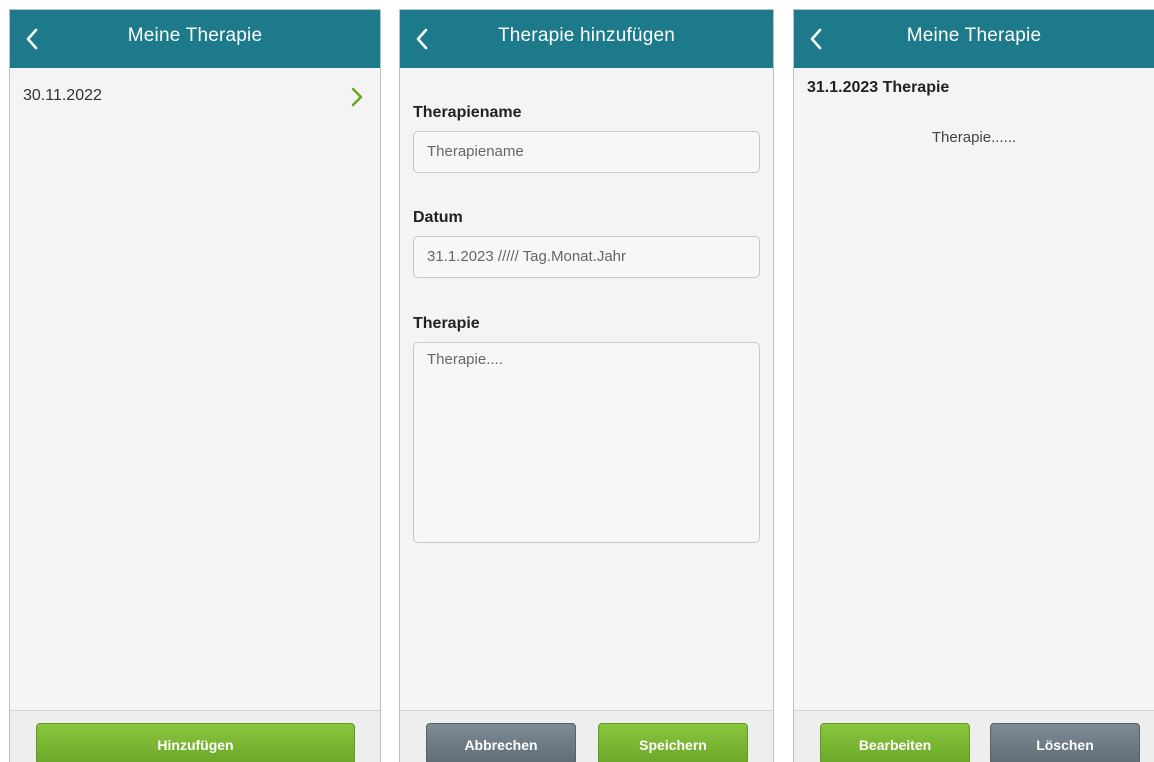 This screenshot has width=1154, height=762. I want to click on therapy-name-field, so click(586, 152).